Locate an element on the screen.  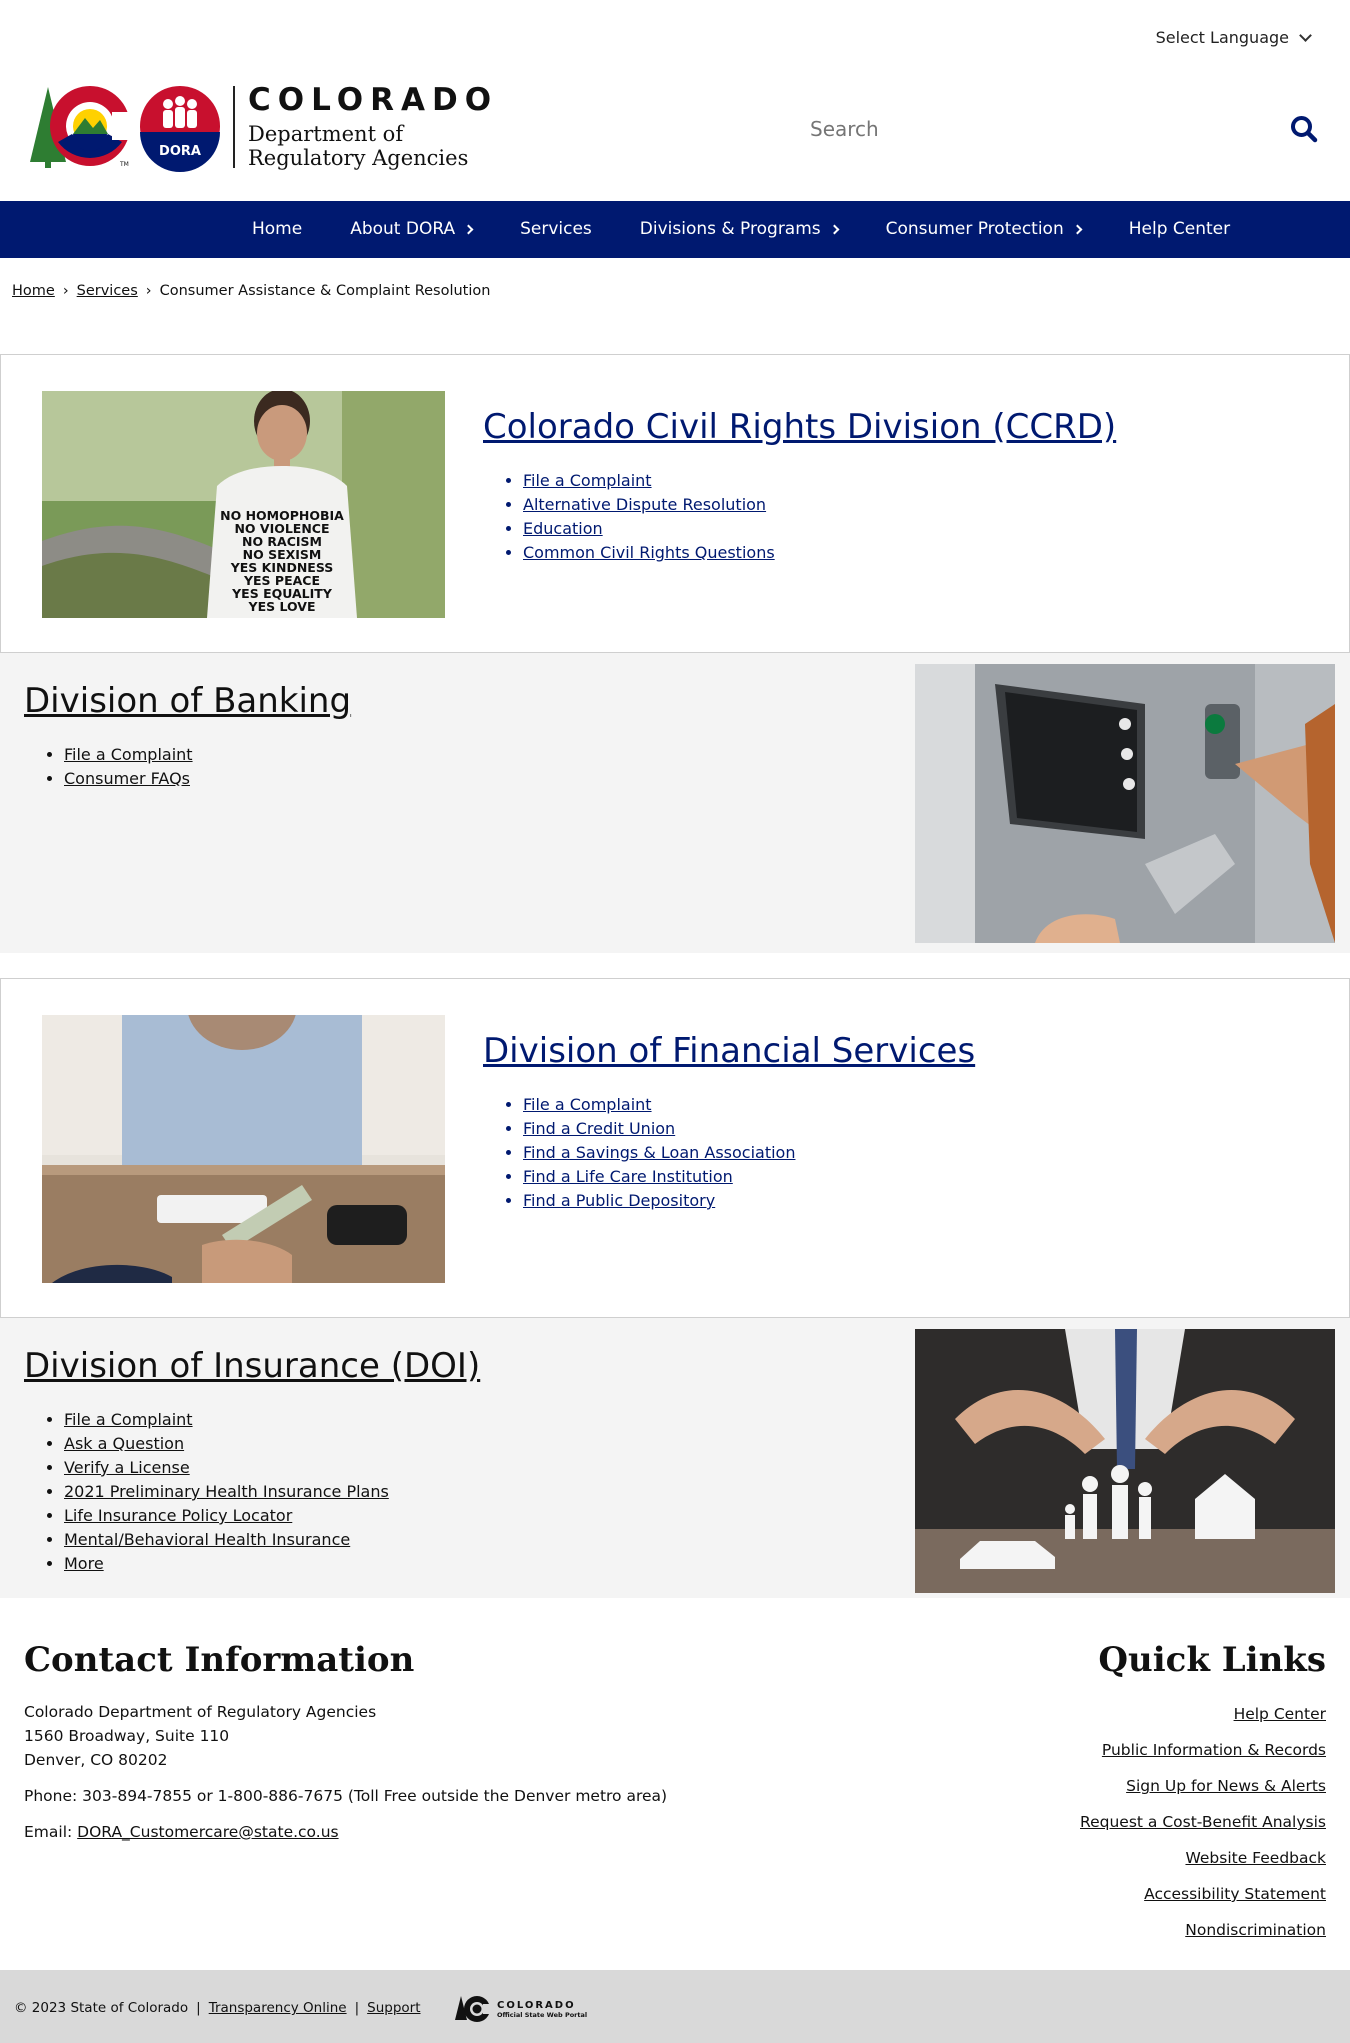
search-icon is located at coordinates (1304, 129).